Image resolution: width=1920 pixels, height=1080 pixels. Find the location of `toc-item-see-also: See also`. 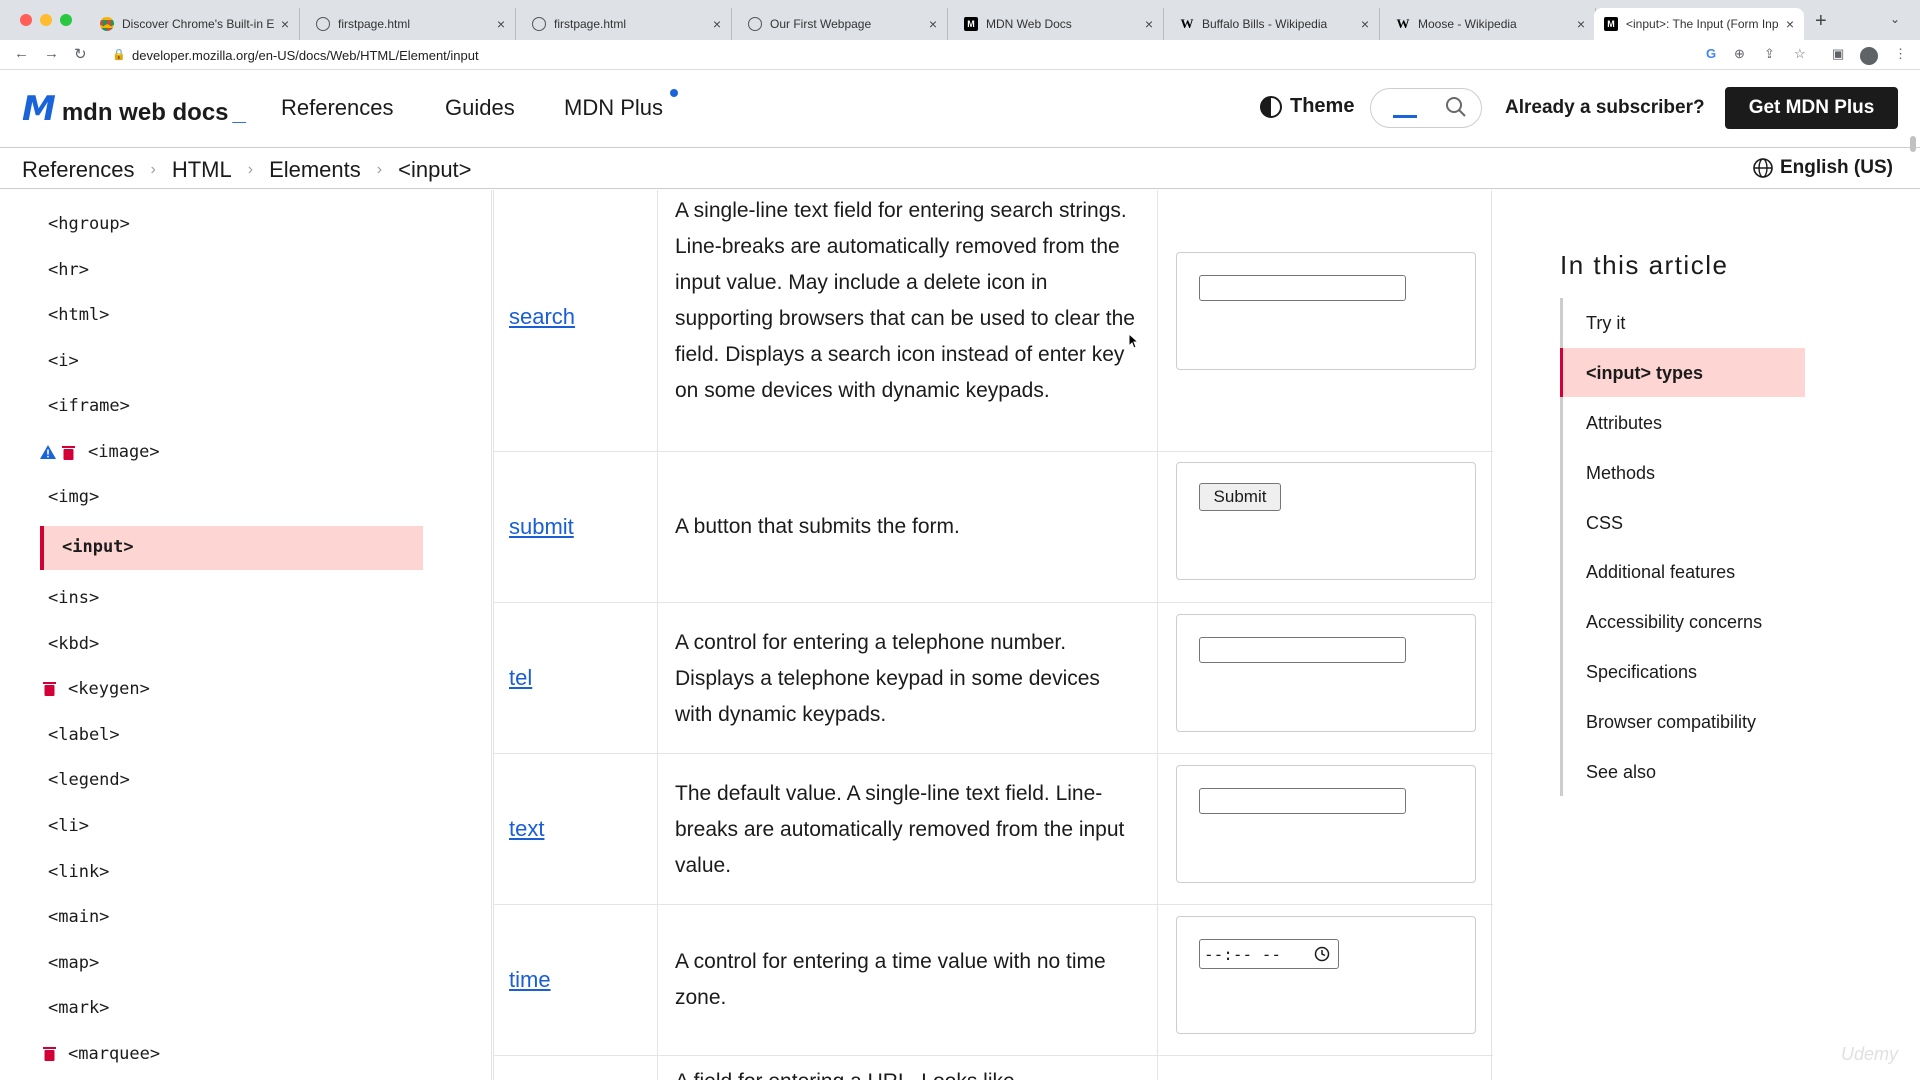

toc-item-see-also: See also is located at coordinates (1621, 772).